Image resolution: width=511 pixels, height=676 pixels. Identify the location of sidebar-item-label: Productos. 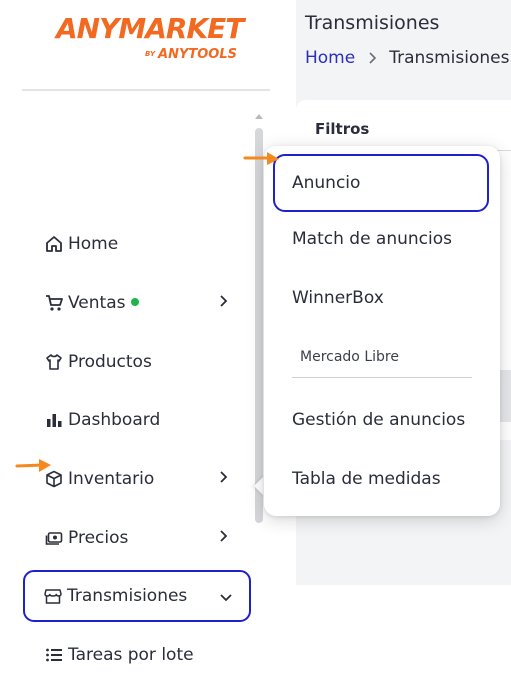
(110, 362).